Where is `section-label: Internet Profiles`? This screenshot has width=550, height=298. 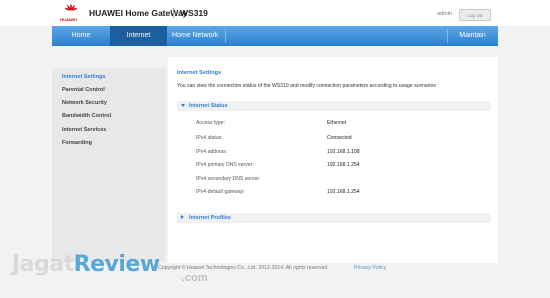 section-label: Internet Profiles is located at coordinates (210, 218).